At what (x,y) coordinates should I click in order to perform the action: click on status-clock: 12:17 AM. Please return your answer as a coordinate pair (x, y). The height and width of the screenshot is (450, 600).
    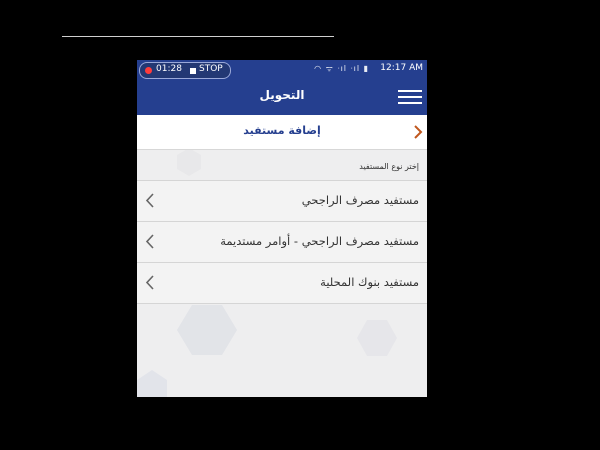
    Looking at the image, I should click on (401, 68).